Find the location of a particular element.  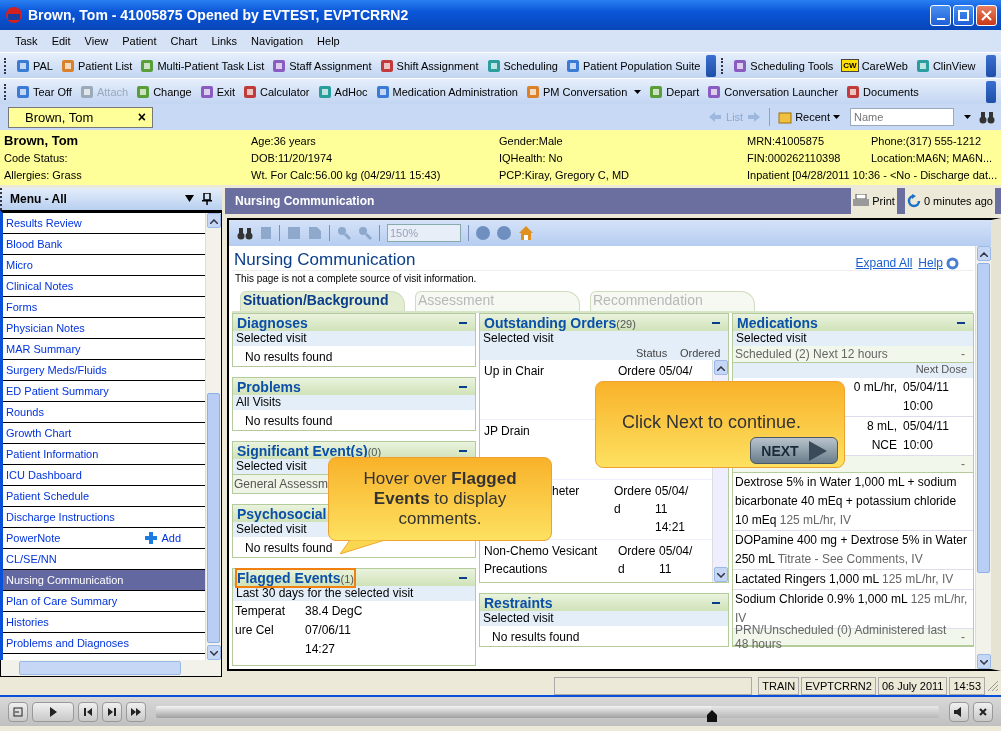

menu-item: Chart is located at coordinates (184, 41).